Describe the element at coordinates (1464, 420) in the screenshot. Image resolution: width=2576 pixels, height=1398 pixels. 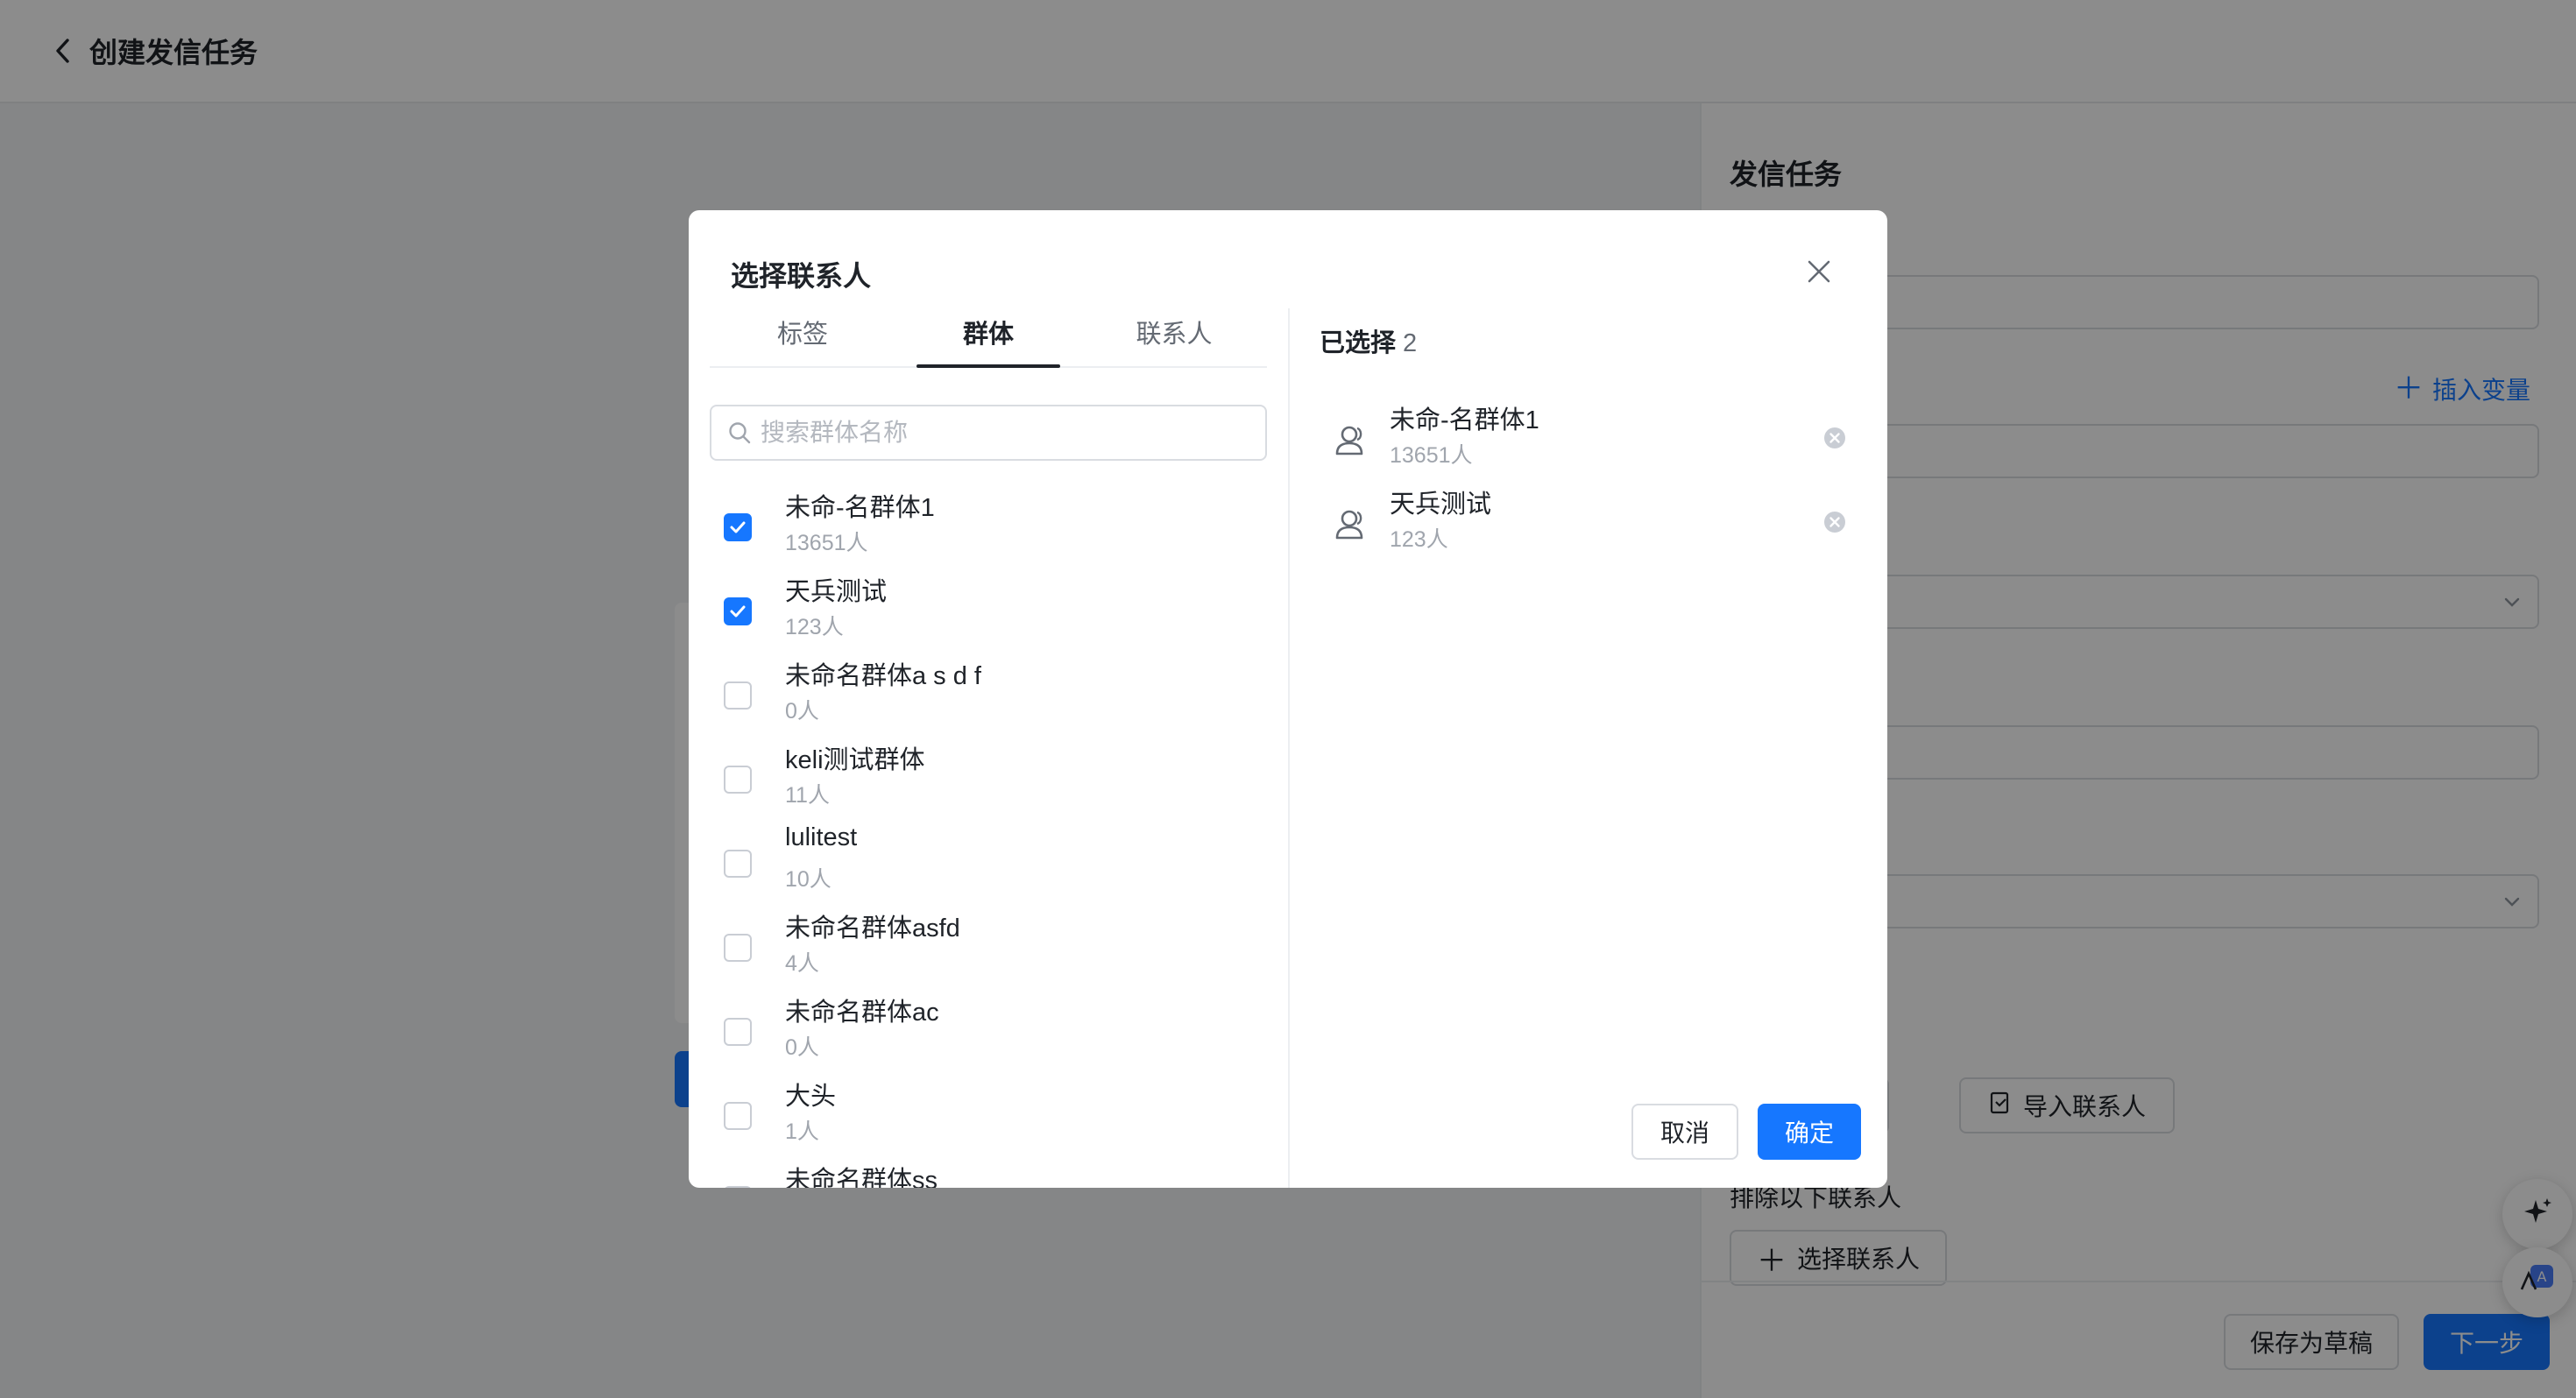
I see `selected-name: 未命-名群体1` at that location.